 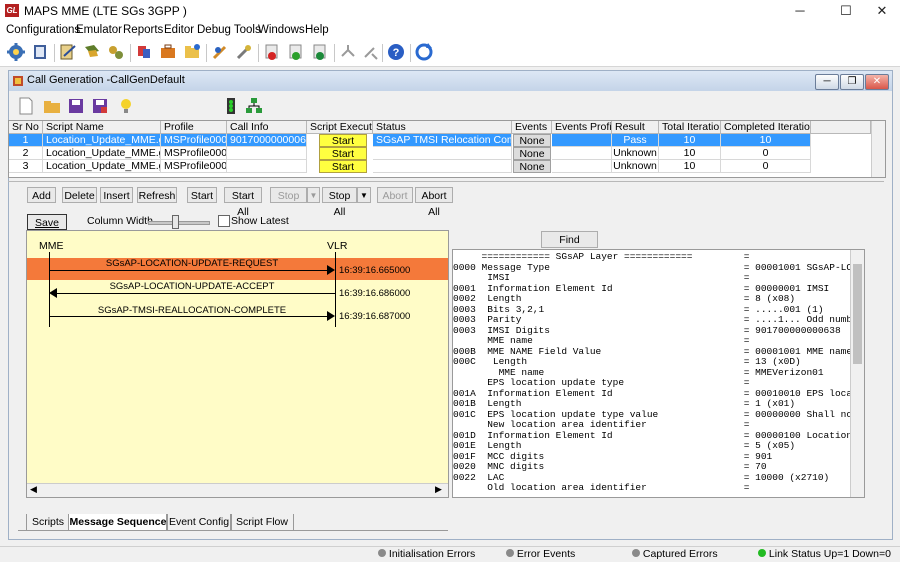 I want to click on maximize-button: ☐, so click(x=846, y=11).